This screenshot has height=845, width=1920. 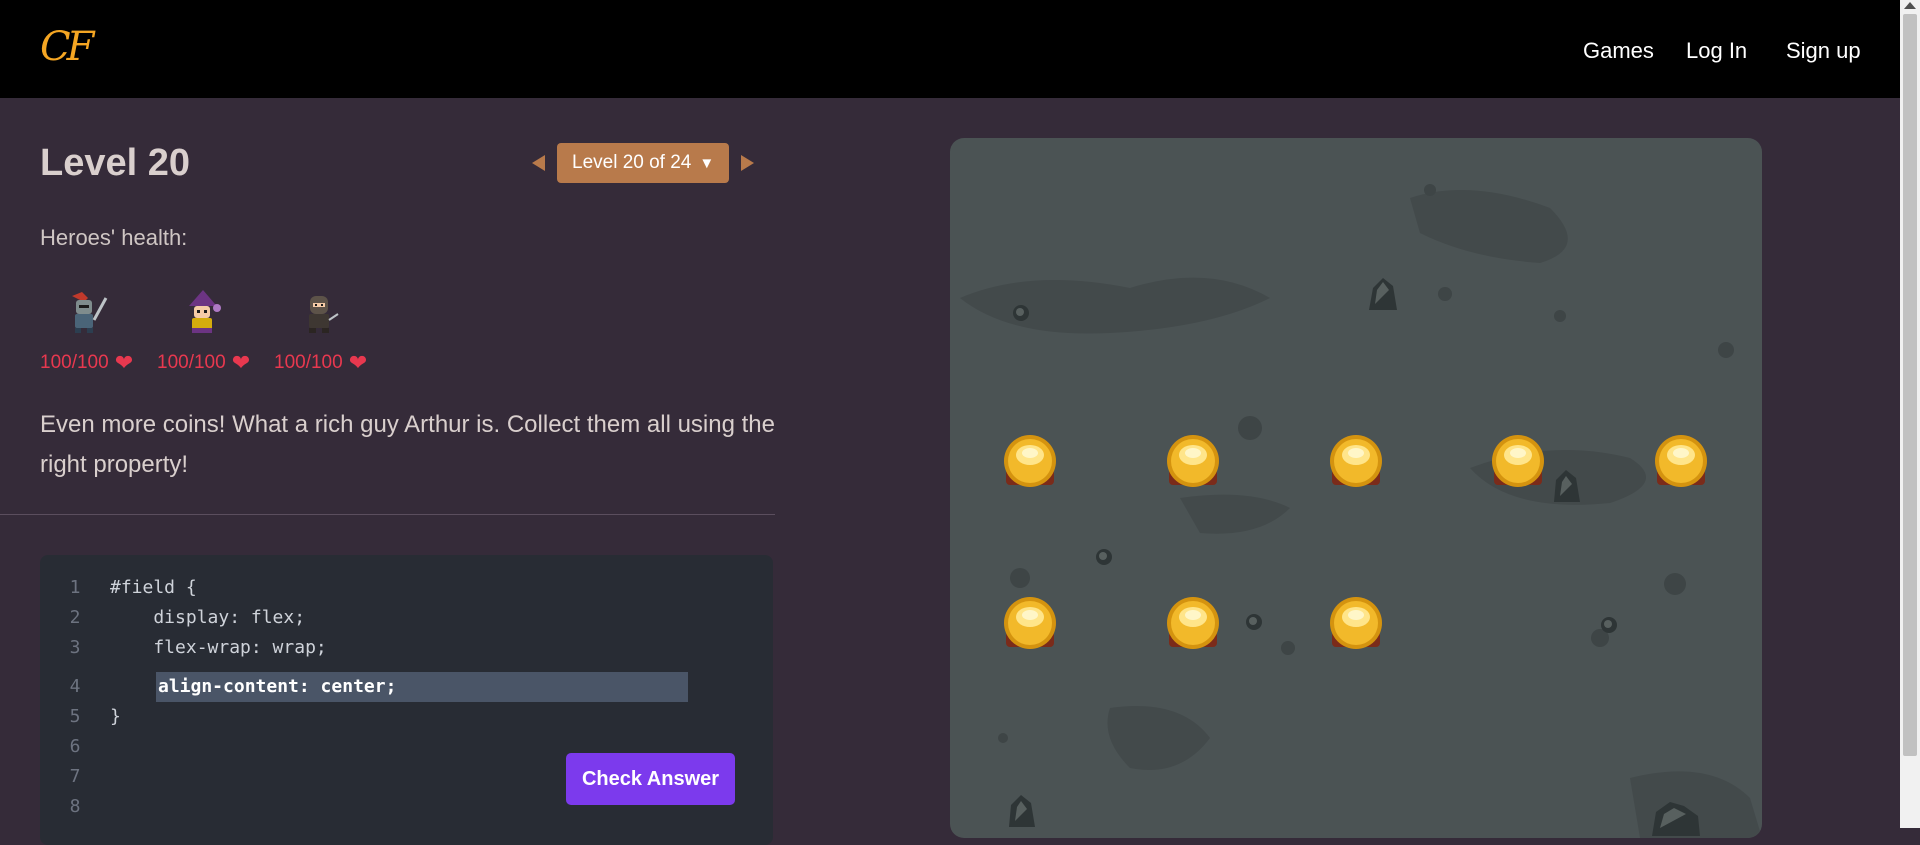 What do you see at coordinates (748, 163) in the screenshot?
I see `next-level-arrow-icon` at bounding box center [748, 163].